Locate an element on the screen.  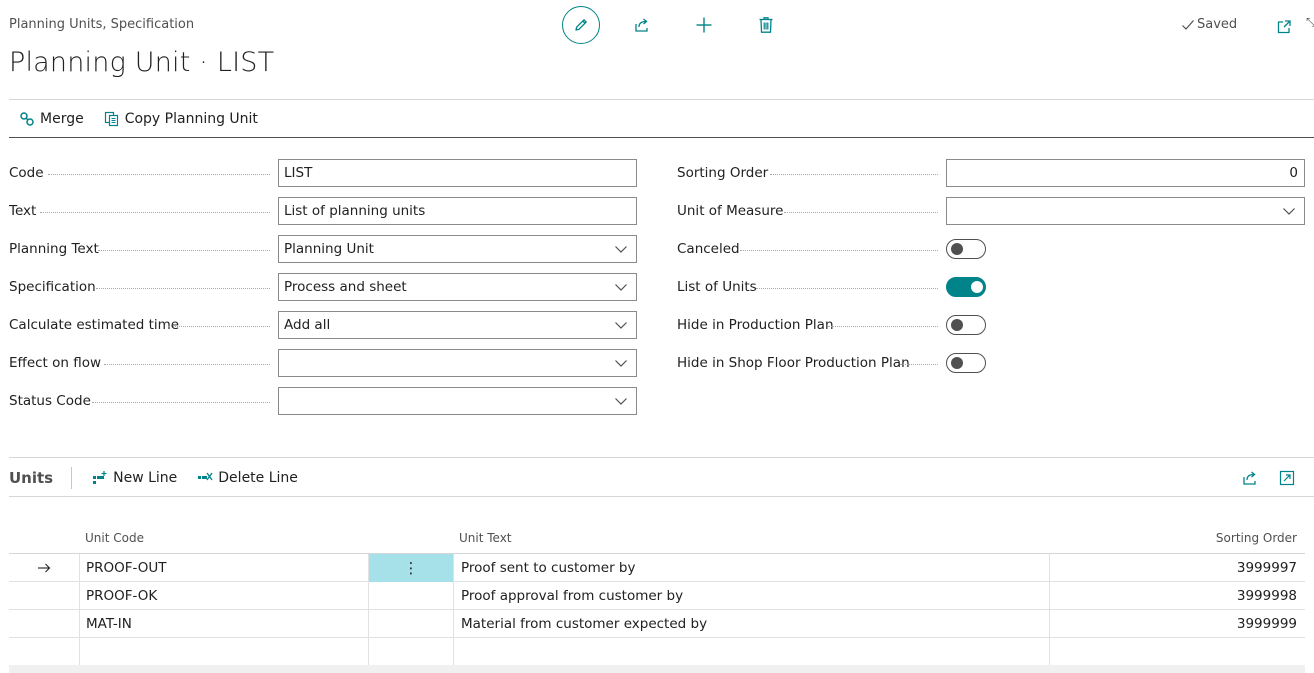
field-label: Canceled is located at coordinates (708, 249).